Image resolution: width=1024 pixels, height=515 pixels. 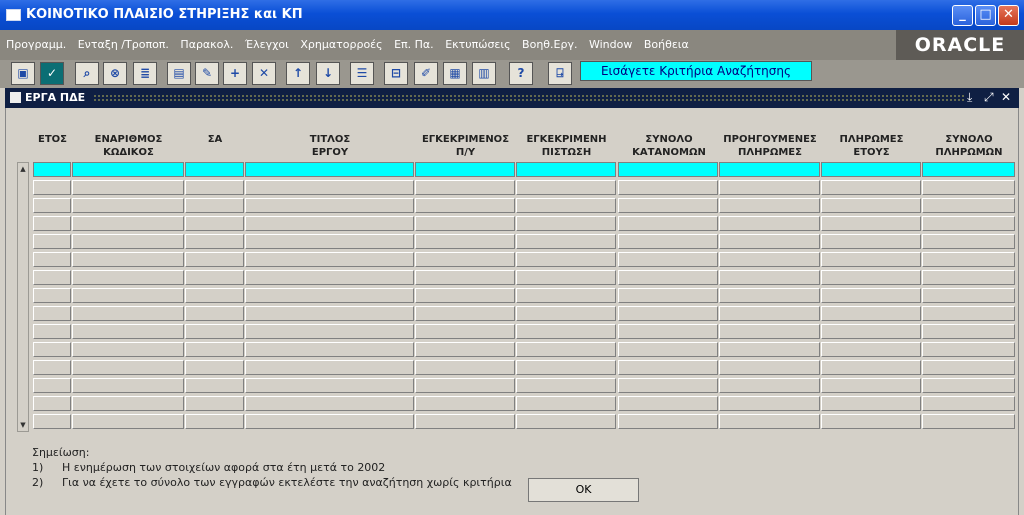 What do you see at coordinates (969, 97) in the screenshot?
I see `form-minimize-icon: ⤓` at bounding box center [969, 97].